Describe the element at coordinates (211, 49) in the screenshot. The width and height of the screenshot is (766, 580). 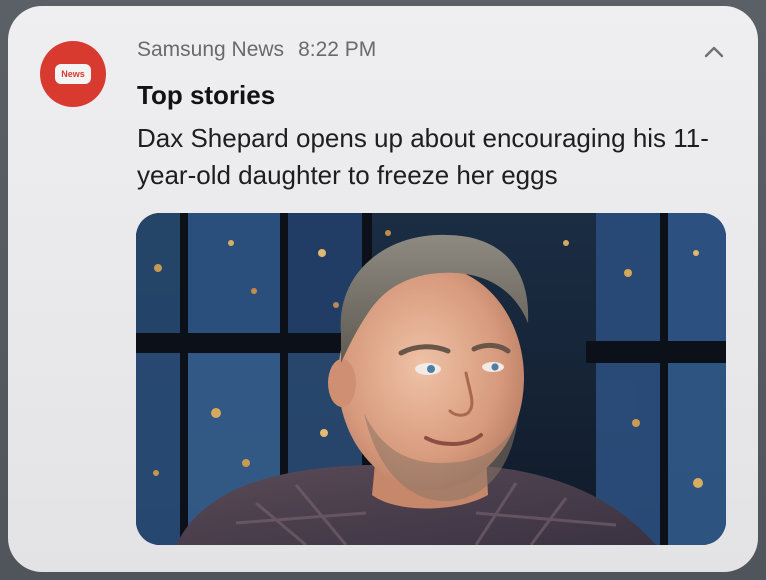
I see `app-name: Samsung News` at that location.